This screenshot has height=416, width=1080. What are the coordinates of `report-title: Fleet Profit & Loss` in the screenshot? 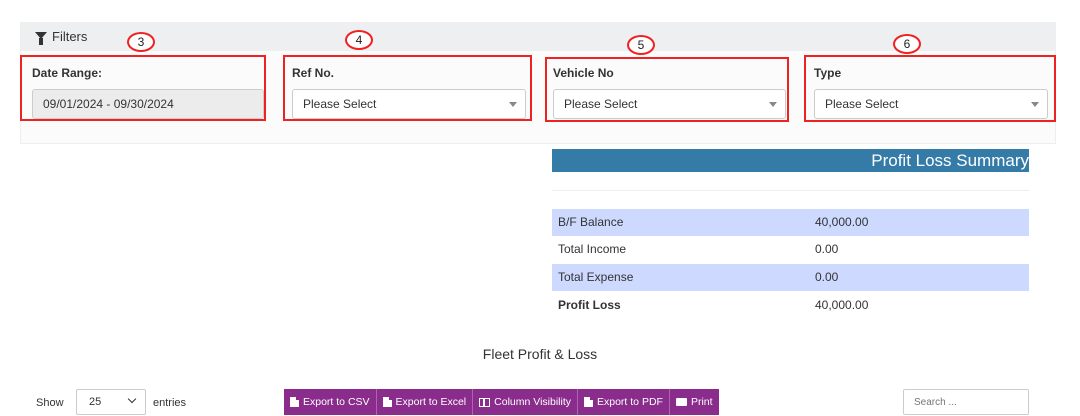 It's located at (540, 354).